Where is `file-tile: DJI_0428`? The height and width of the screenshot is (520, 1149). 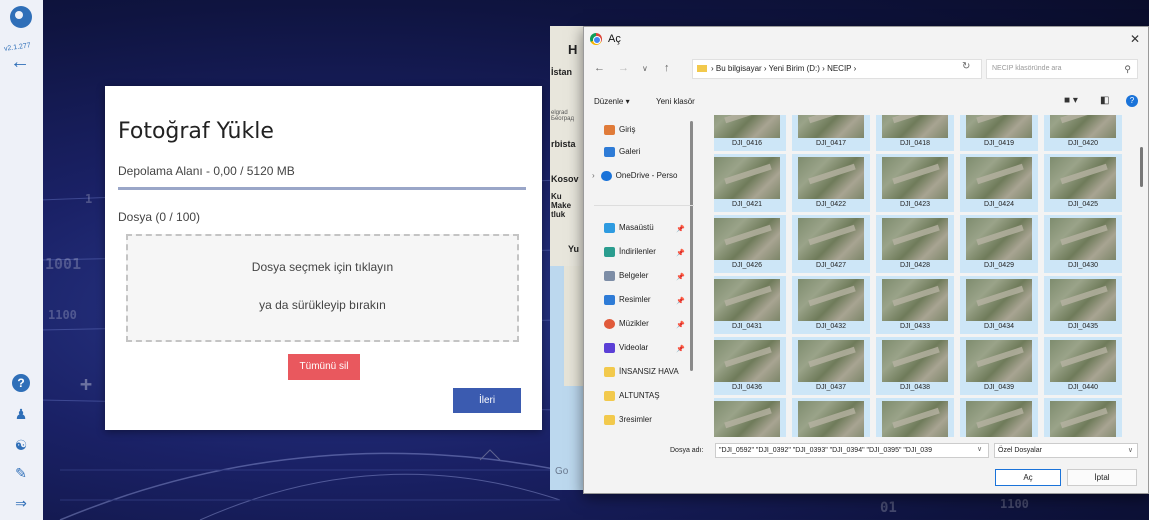
file-tile: DJI_0428 is located at coordinates (915, 244).